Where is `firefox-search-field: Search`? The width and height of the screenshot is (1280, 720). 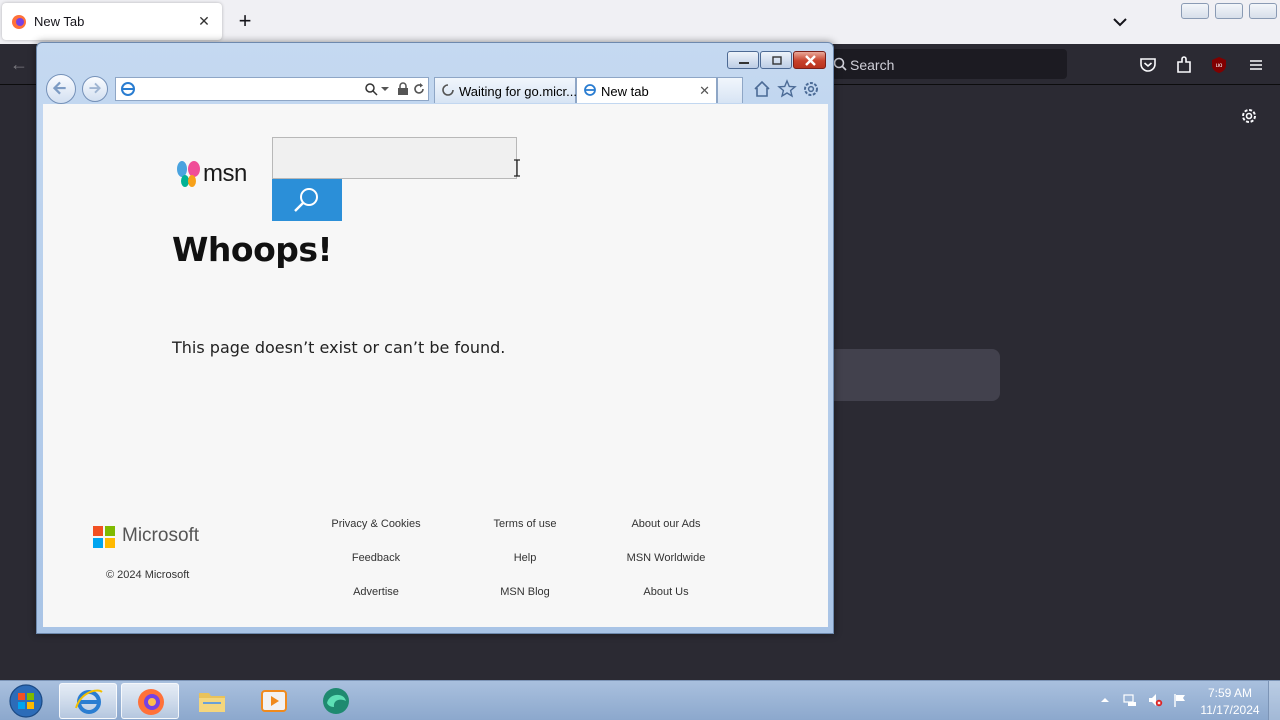 firefox-search-field: Search is located at coordinates (949, 64).